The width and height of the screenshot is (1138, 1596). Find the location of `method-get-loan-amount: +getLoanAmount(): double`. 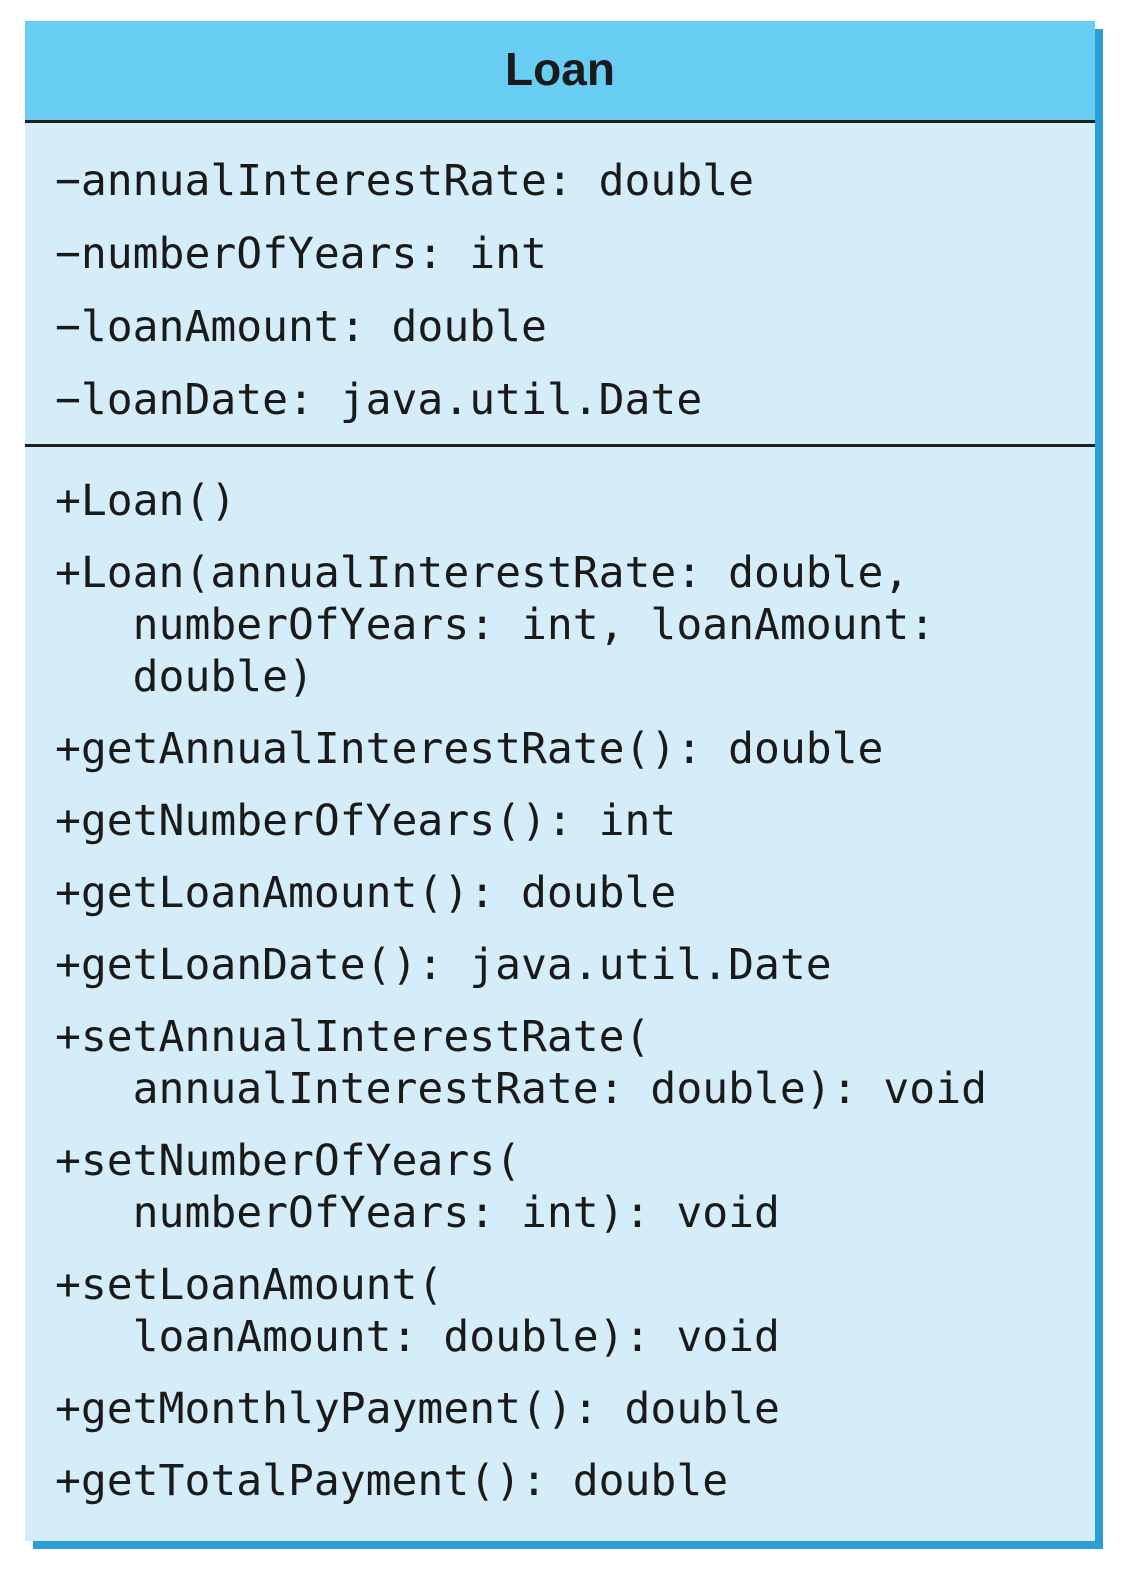

method-get-loan-amount: +getLoanAmount(): double is located at coordinates (366, 893).